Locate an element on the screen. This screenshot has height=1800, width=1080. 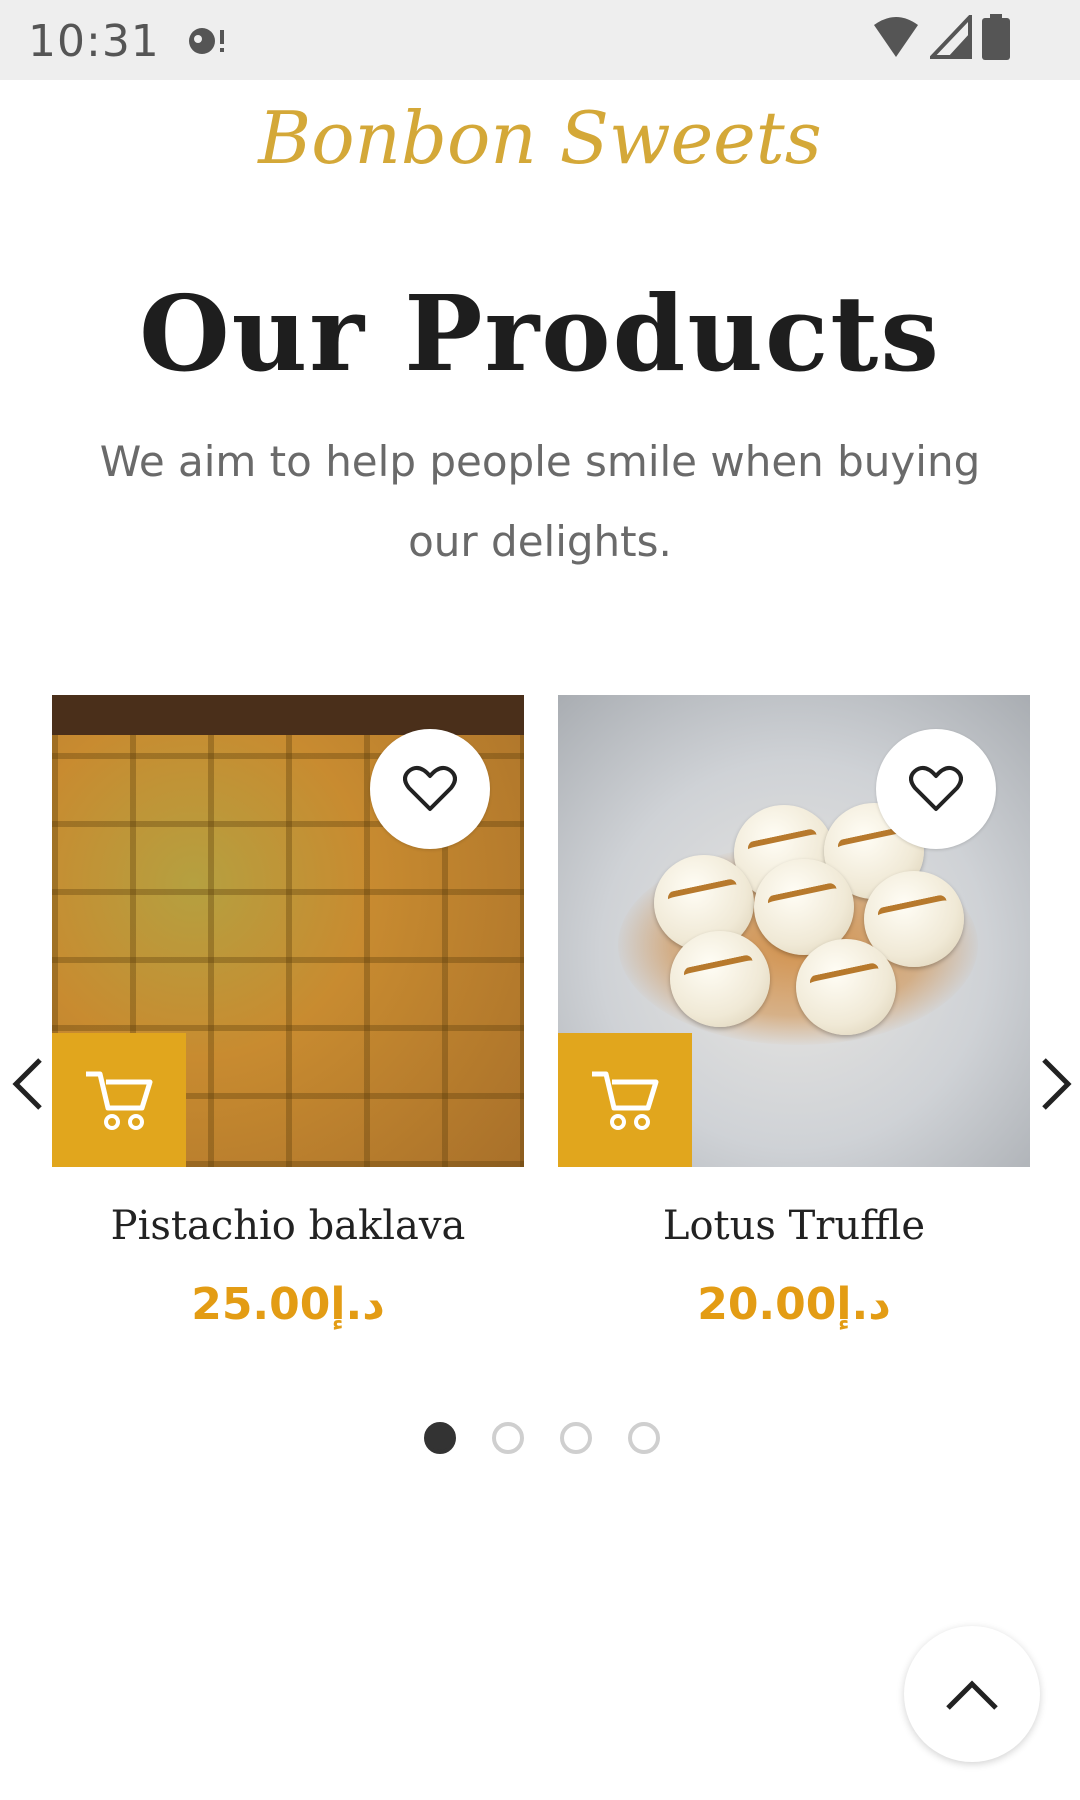
carousel-pagination is located at coordinates (542, 1438).